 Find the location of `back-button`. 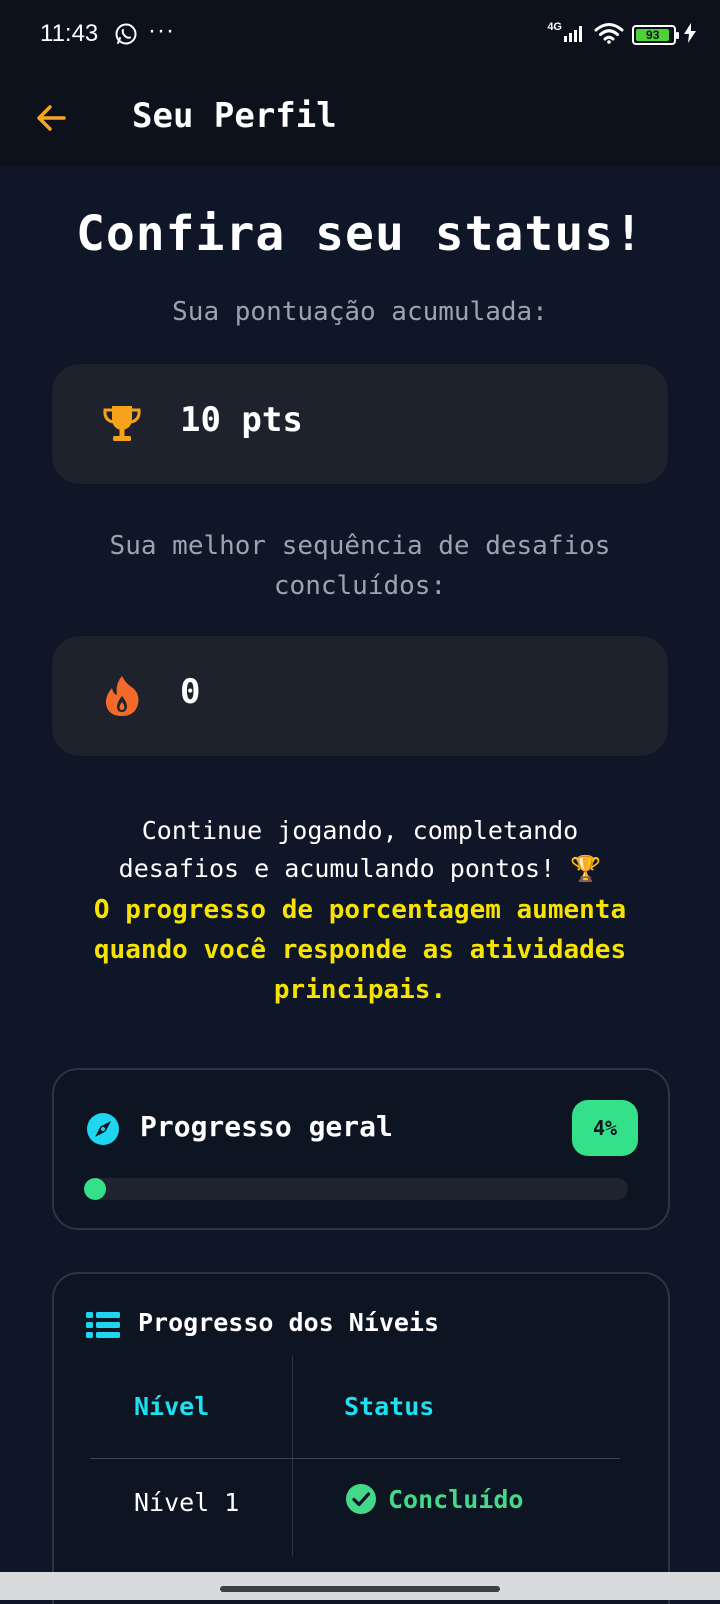

back-button is located at coordinates (52, 118).